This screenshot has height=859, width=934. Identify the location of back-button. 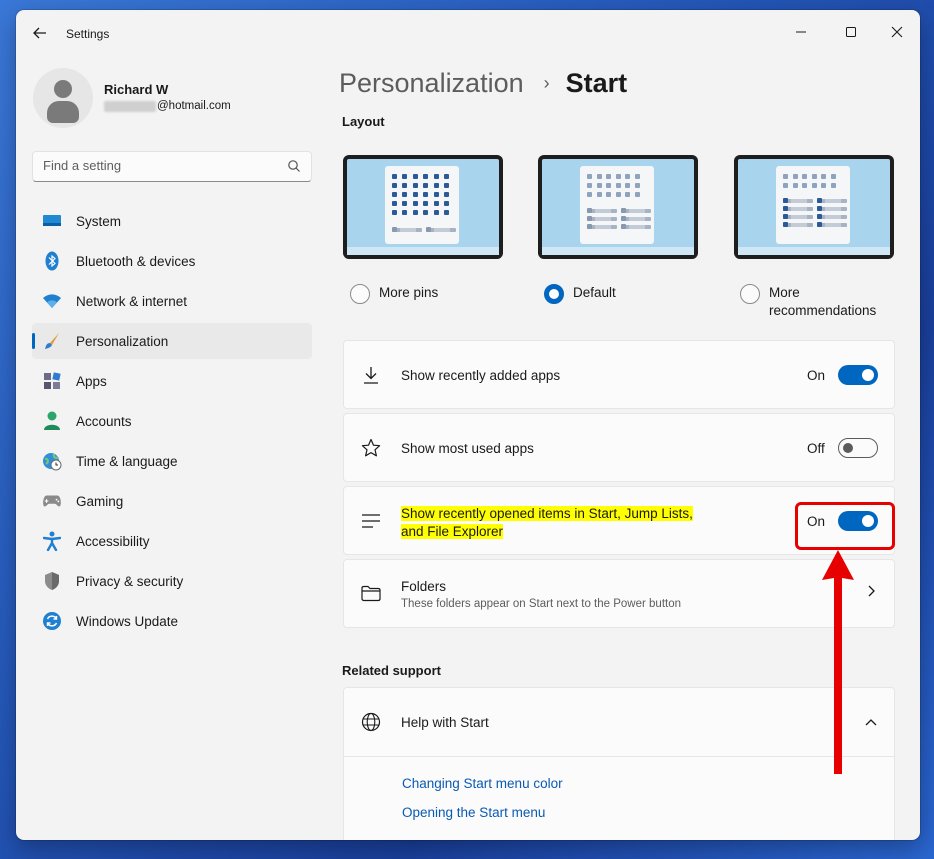
(40, 33).